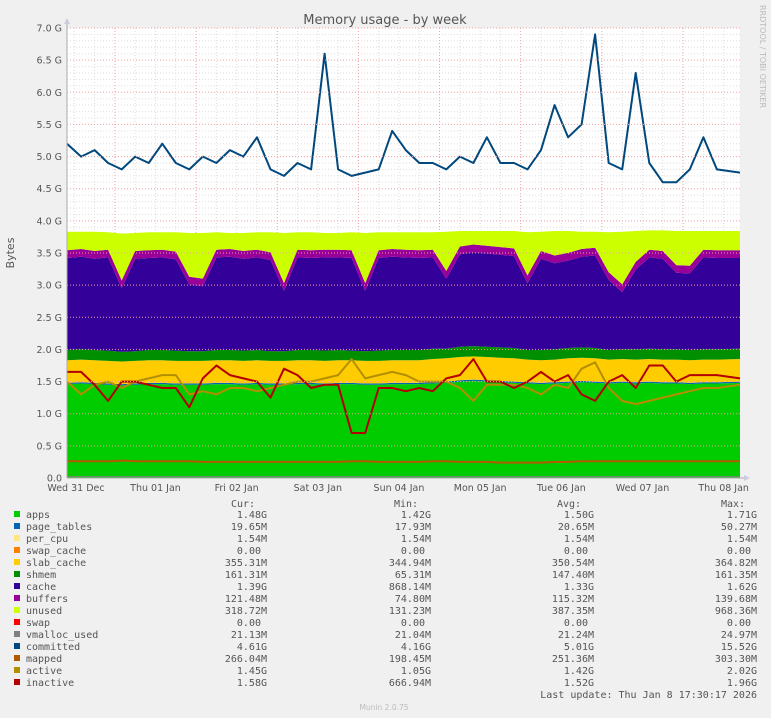 This screenshot has width=771, height=718. I want to click on legend-name: cache, so click(41, 587).